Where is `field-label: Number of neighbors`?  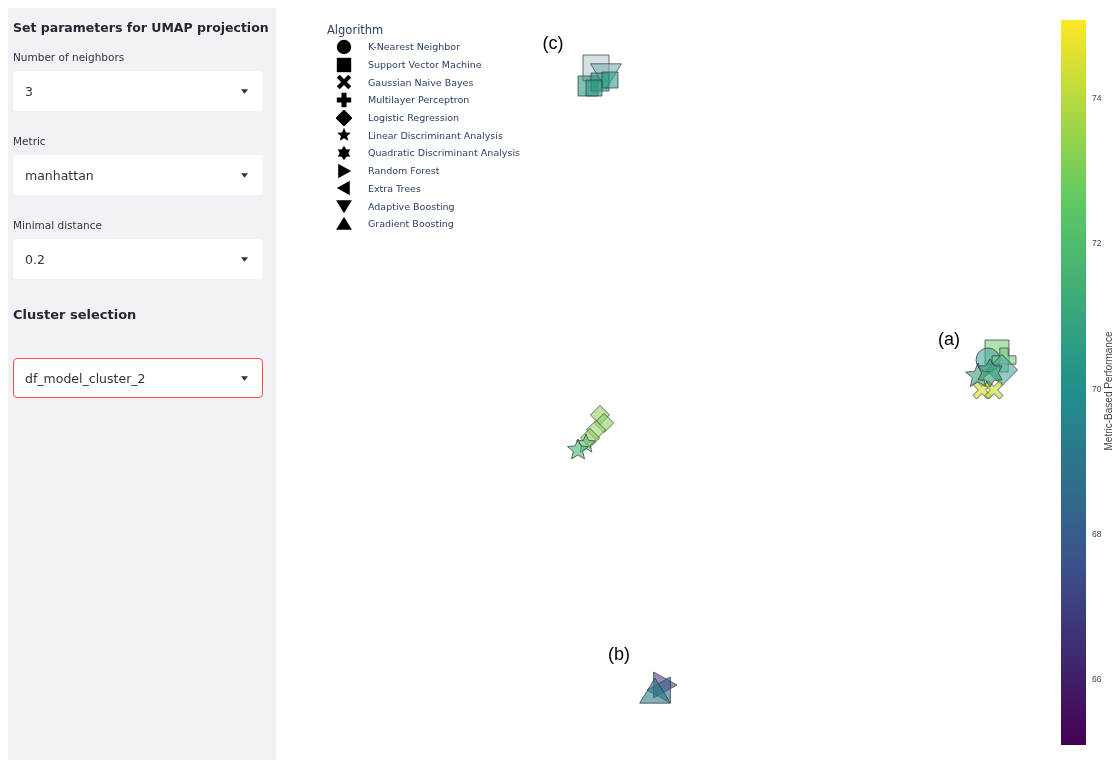
field-label: Number of neighbors is located at coordinates (69, 57).